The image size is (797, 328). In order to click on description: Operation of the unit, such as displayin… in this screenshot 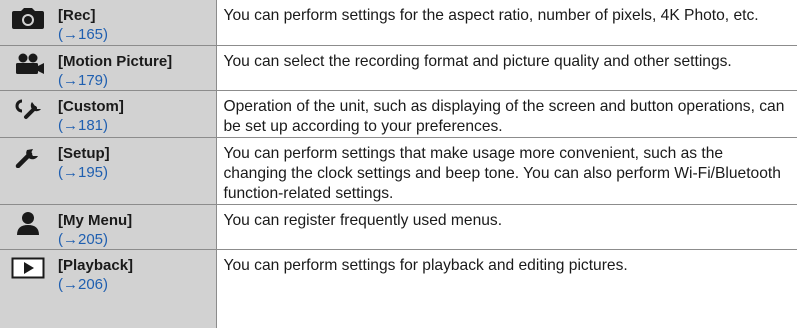, I will do `click(506, 114)`.